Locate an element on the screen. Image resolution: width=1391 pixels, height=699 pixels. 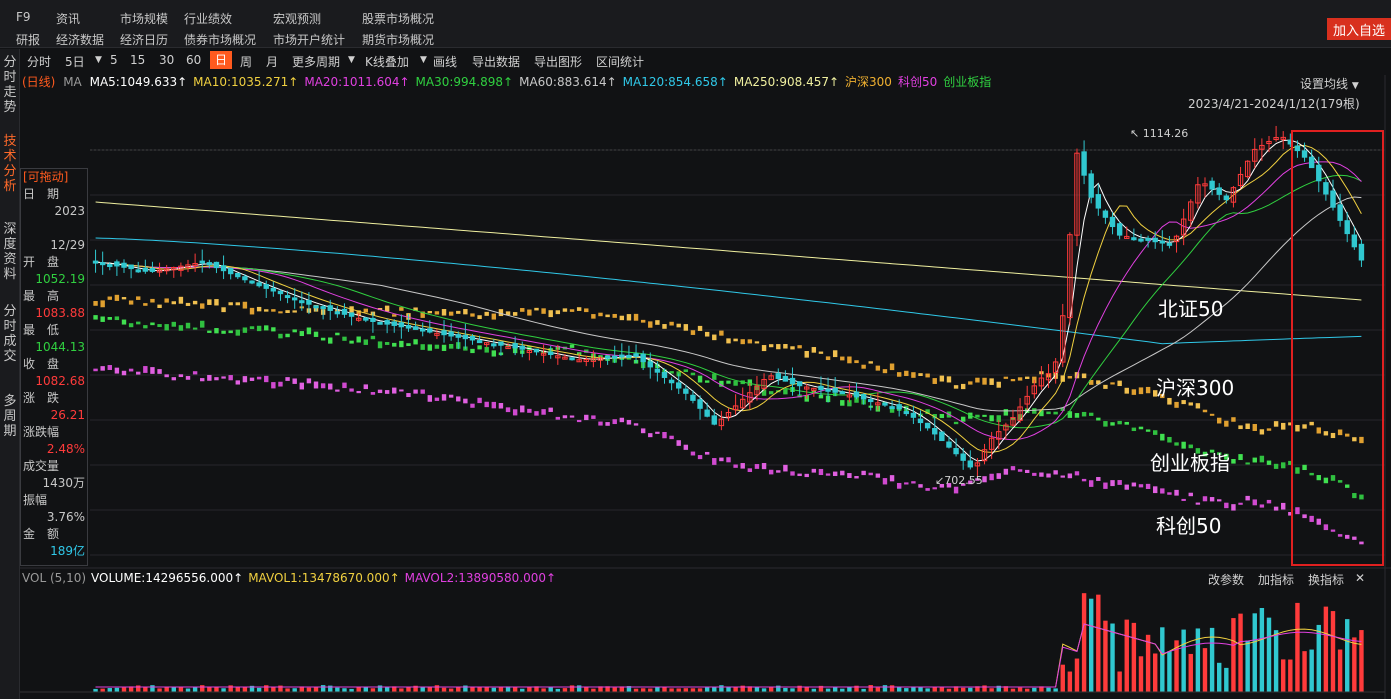
info-label: 金 额 is located at coordinates (41, 534).